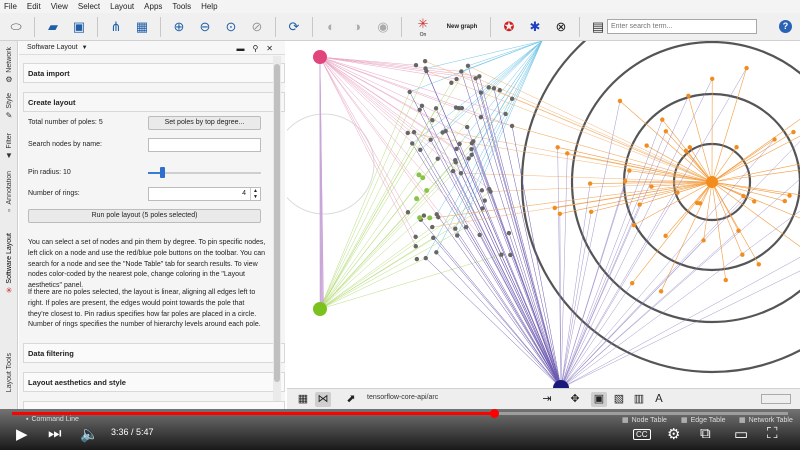 The width and height of the screenshot is (800, 450). Describe the element at coordinates (9, 65) in the screenshot. I see `tab-network: Network ⚙` at that location.